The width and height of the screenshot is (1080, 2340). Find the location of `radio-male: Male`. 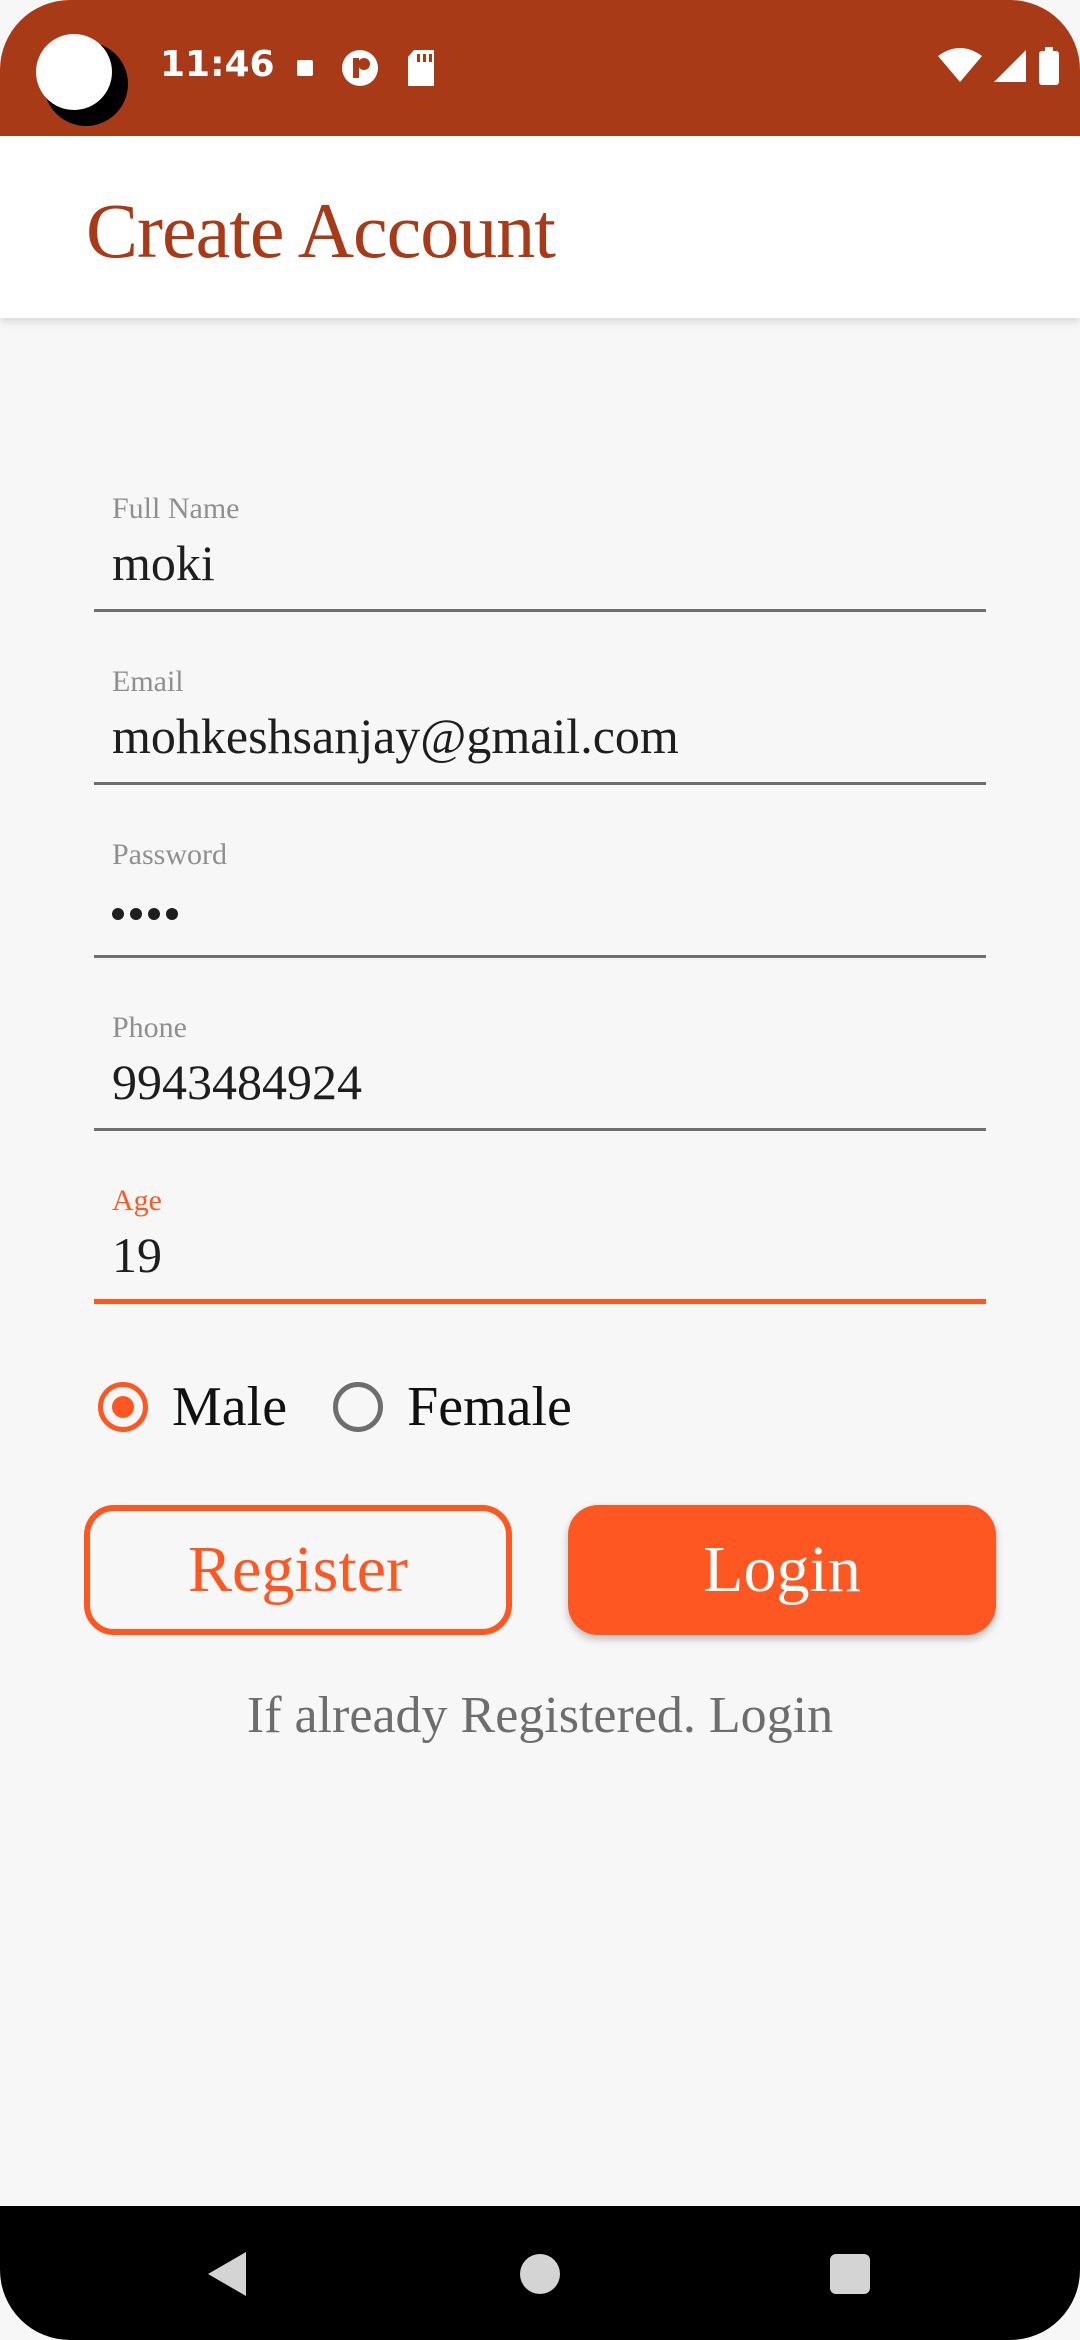

radio-male: Male is located at coordinates (192, 1407).